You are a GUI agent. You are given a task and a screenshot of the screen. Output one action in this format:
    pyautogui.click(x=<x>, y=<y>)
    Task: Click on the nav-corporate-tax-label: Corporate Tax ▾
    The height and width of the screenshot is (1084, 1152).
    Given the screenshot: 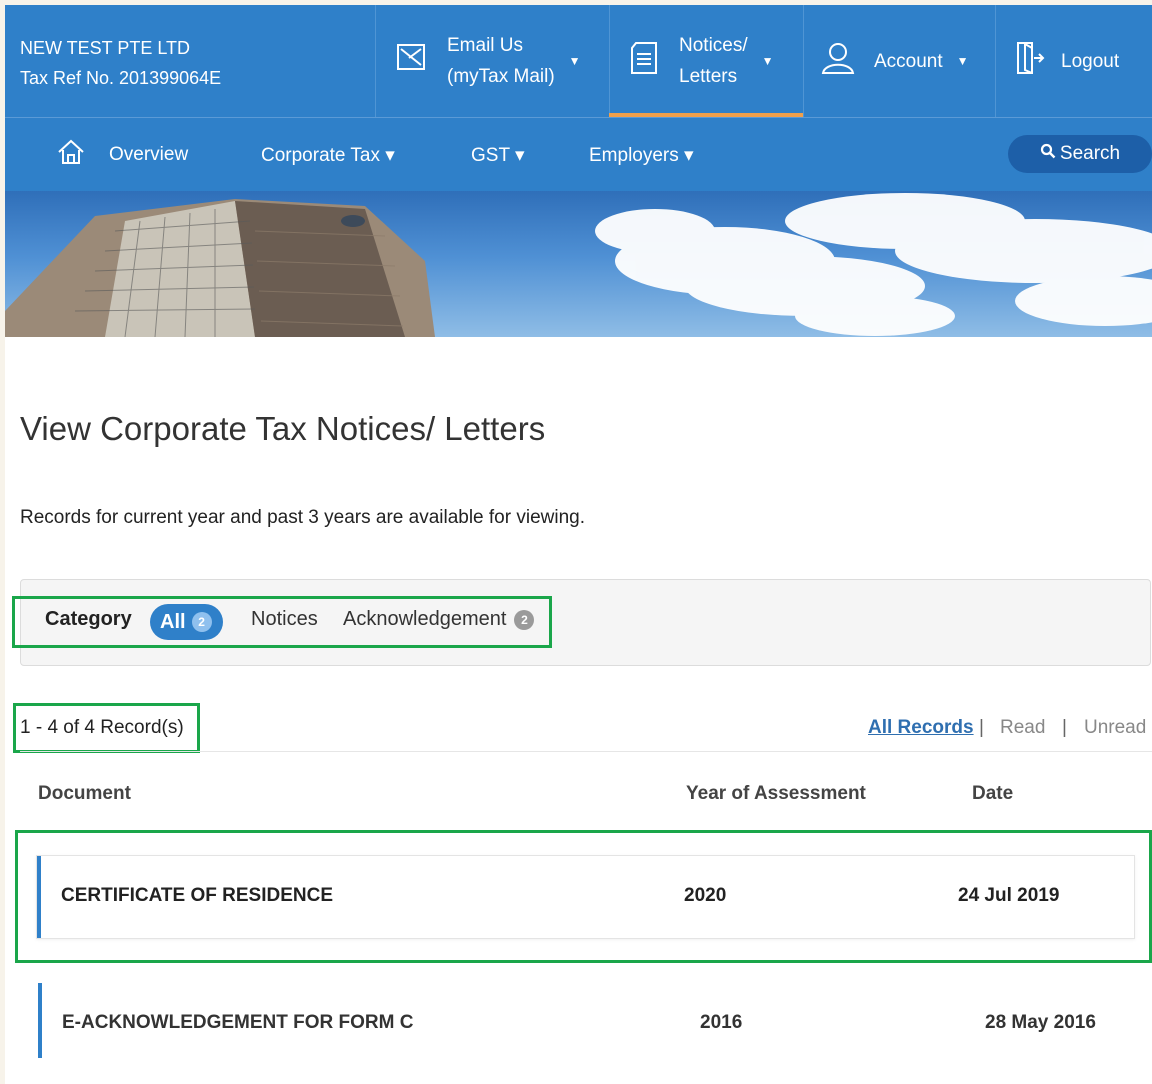 What is the action you would take?
    pyautogui.click(x=328, y=155)
    